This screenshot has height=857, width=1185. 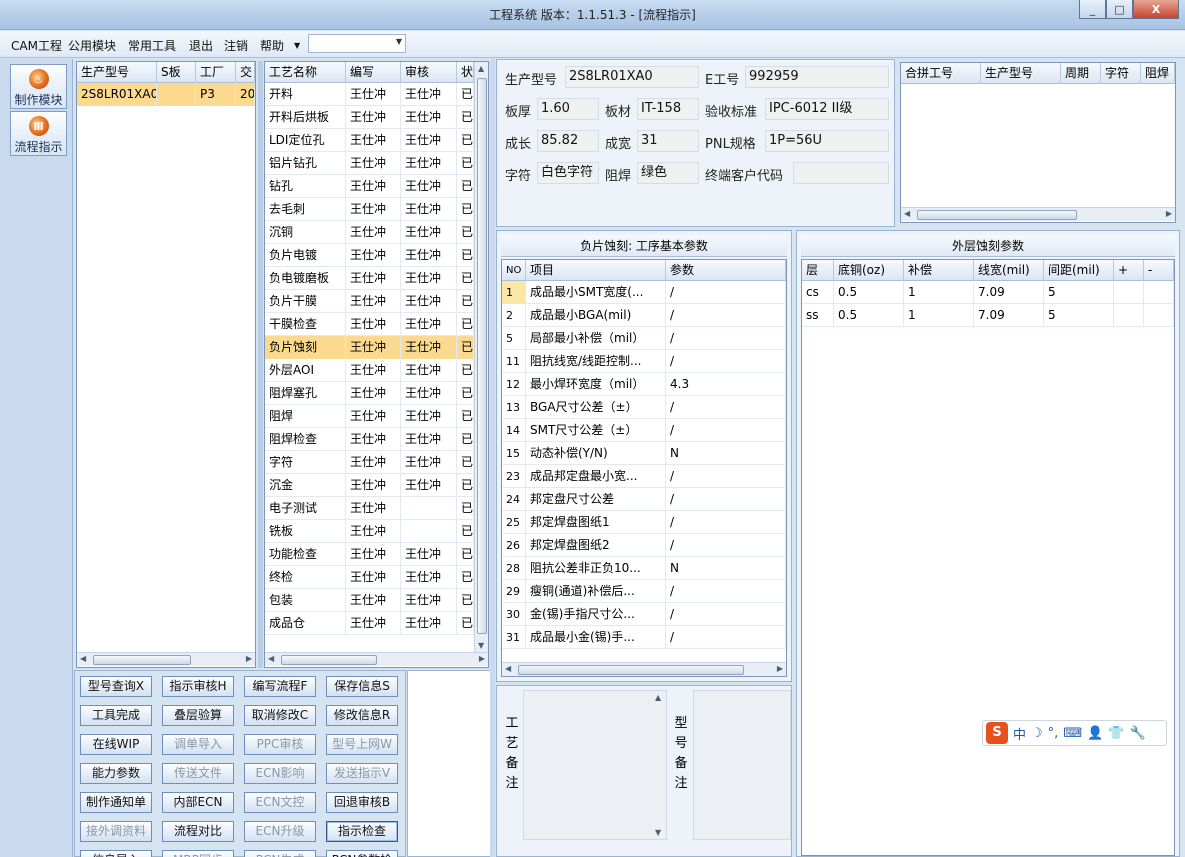 What do you see at coordinates (644, 614) in the screenshot?
I see `table-row: 30 金(锡)手指尺寸公... /` at bounding box center [644, 614].